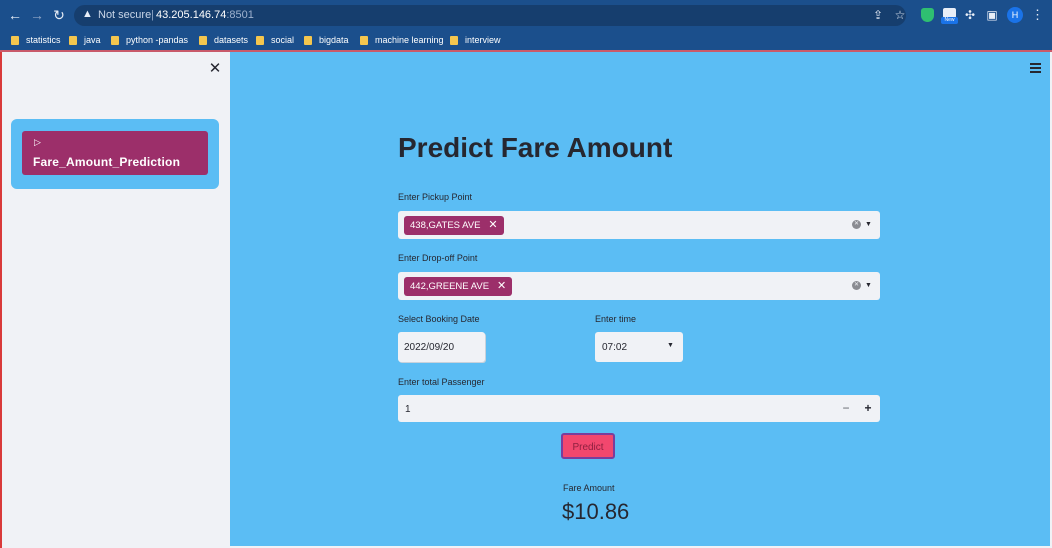 The height and width of the screenshot is (548, 1052). I want to click on profile-avatar: H, so click(1015, 15).